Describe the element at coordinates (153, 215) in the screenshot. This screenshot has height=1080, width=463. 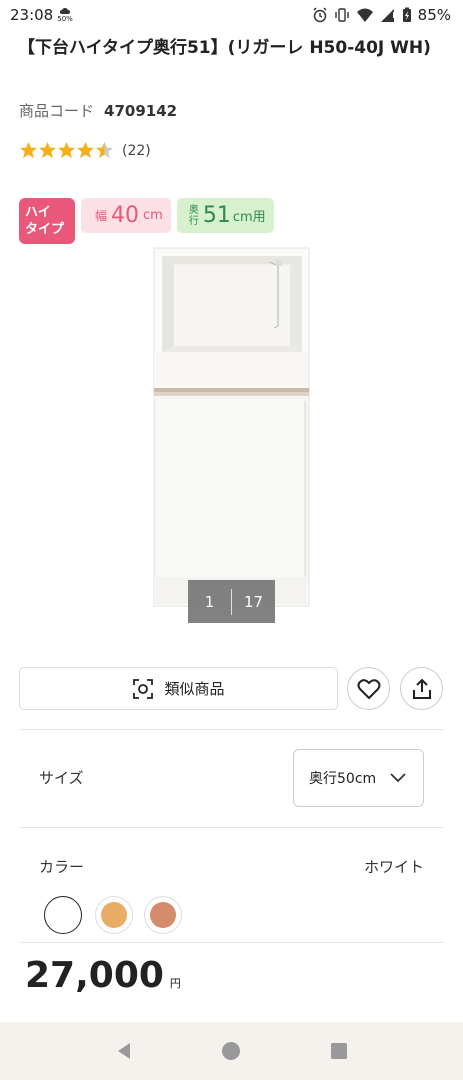
I see `width-badge-unit: cm` at that location.